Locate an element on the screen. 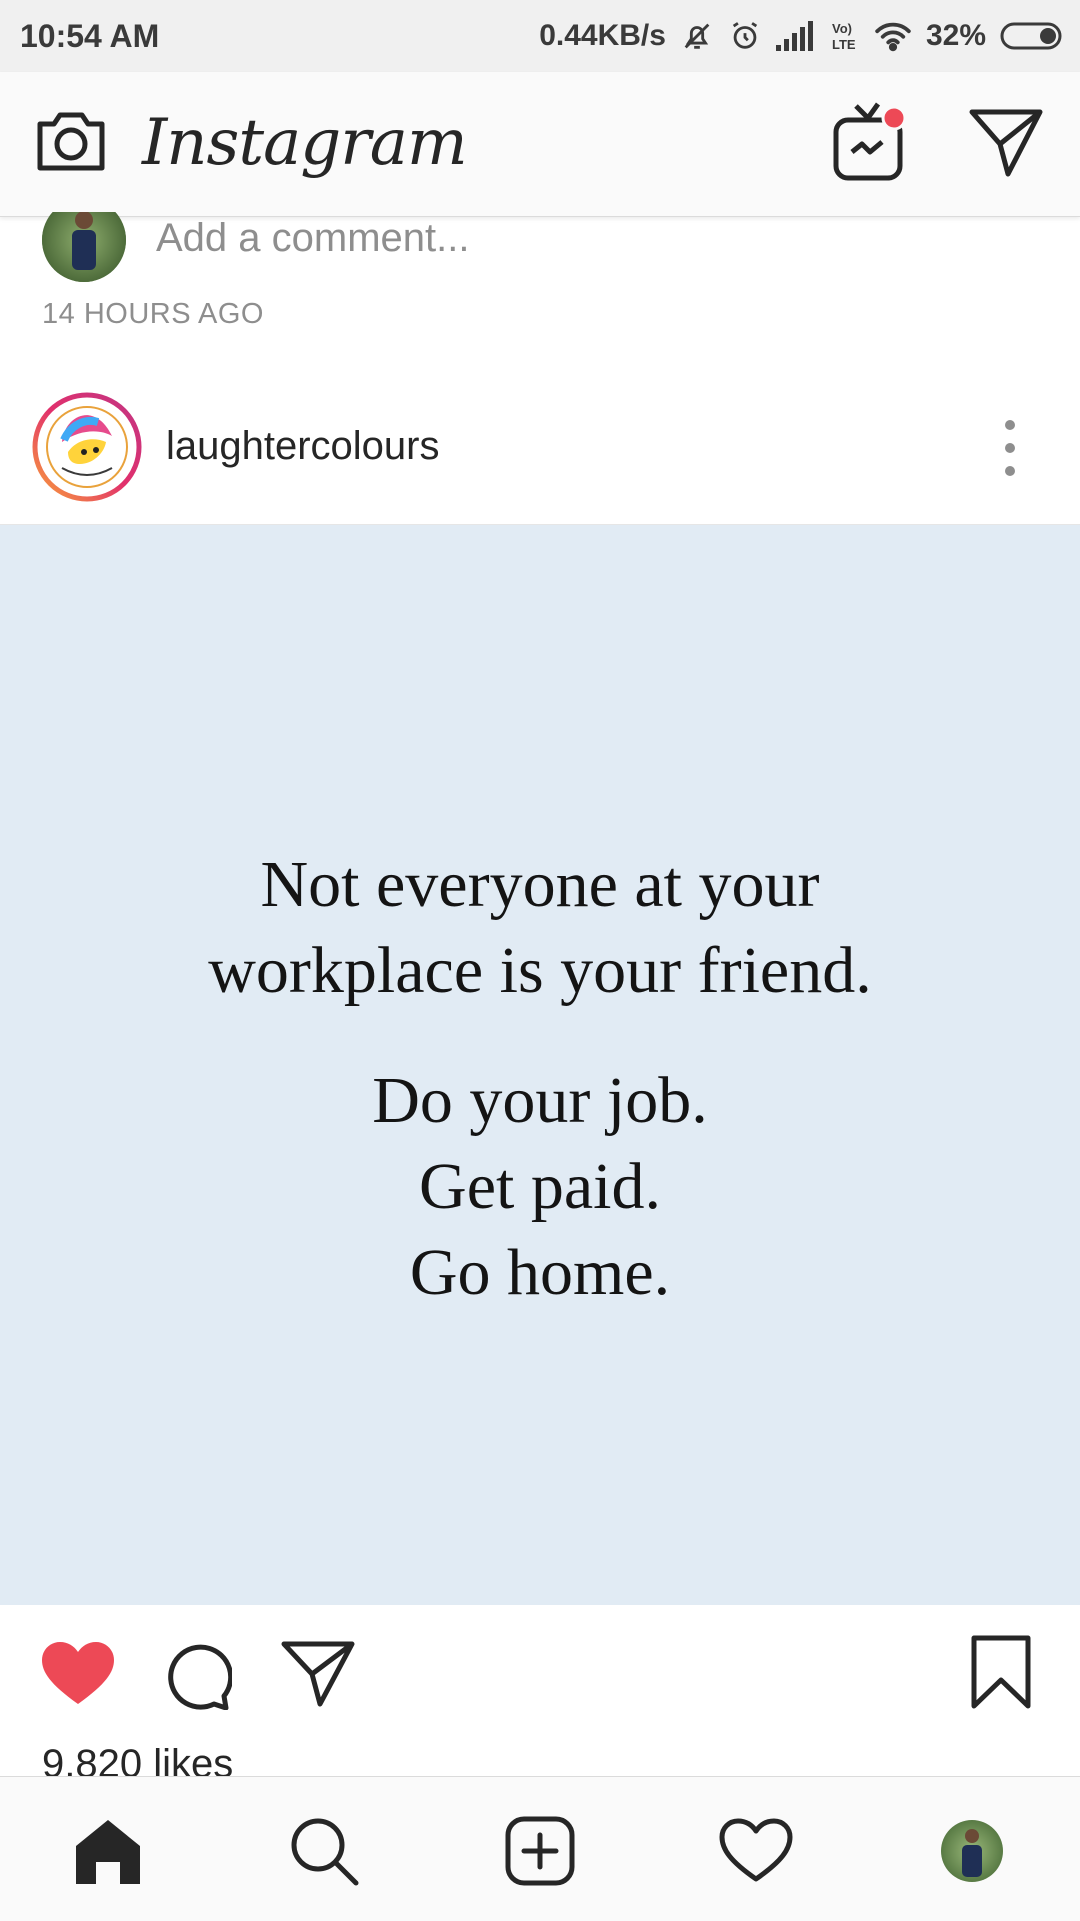  quote-line: workplace is your friend. is located at coordinates (540, 970).